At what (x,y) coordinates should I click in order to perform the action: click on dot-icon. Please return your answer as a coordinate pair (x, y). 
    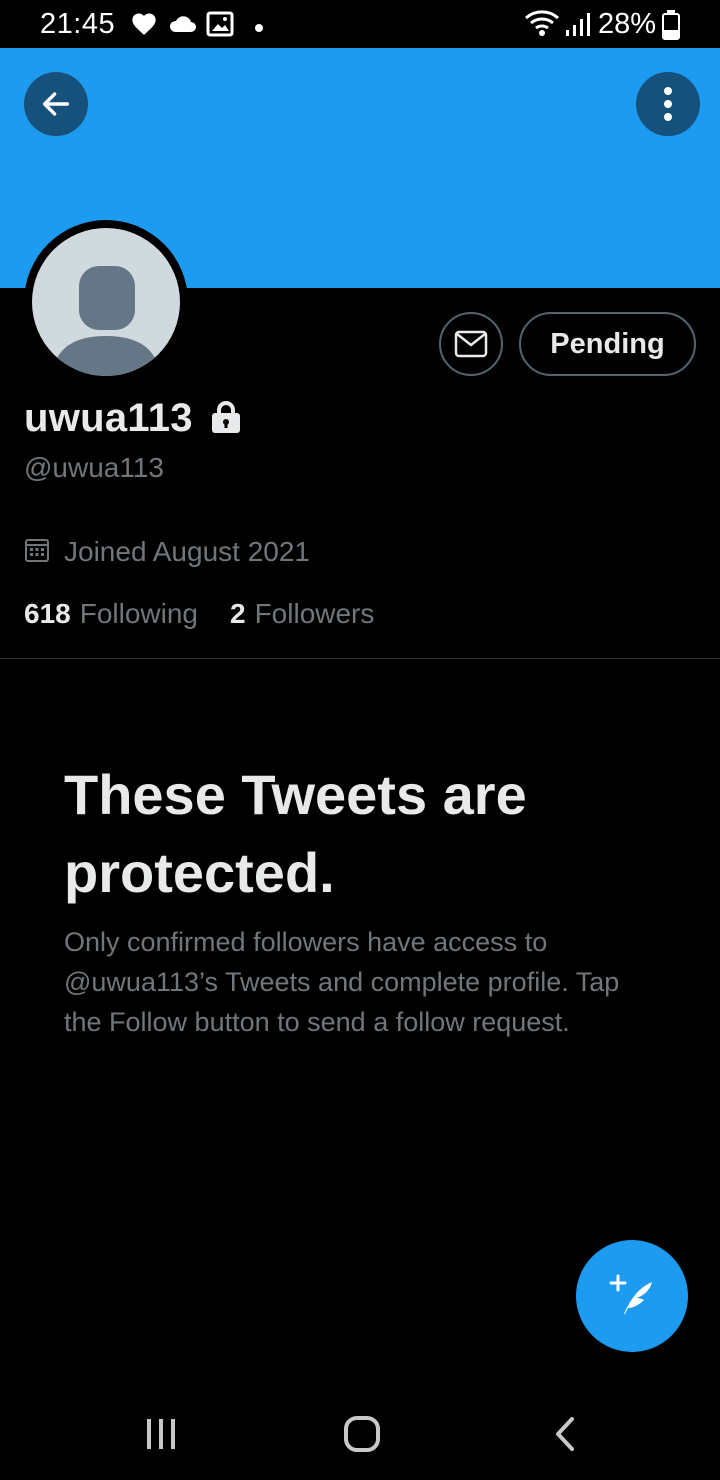
    Looking at the image, I should click on (259, 29).